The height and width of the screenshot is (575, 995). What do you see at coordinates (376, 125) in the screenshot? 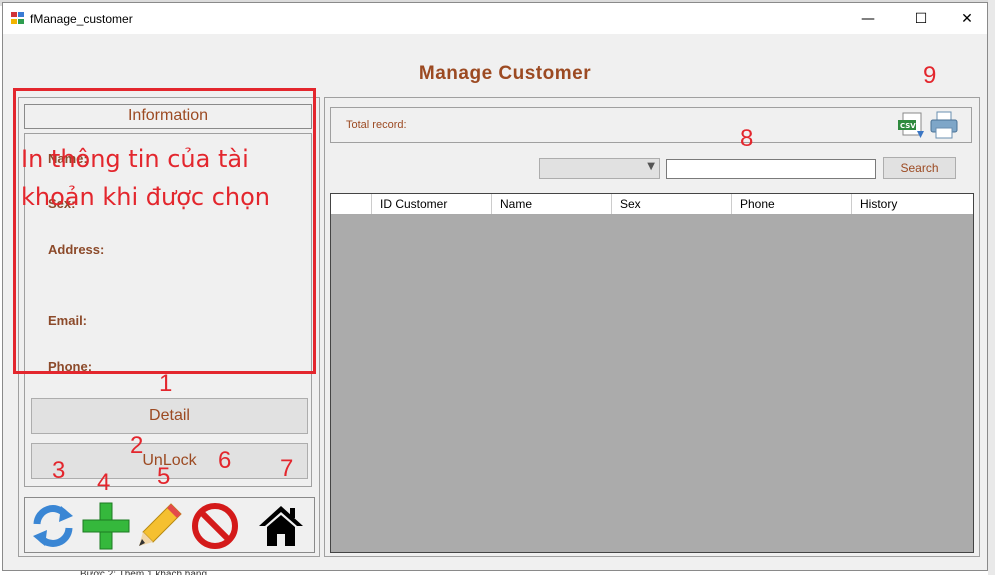
I see `total-record-label: Total record:` at bounding box center [376, 125].